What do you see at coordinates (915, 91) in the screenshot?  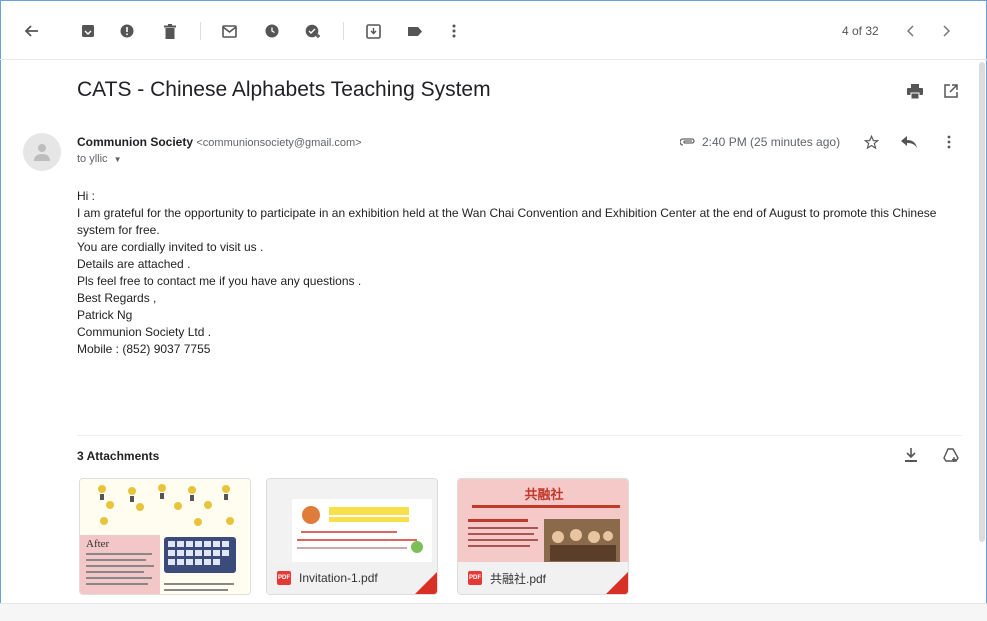 I see `print-icon` at bounding box center [915, 91].